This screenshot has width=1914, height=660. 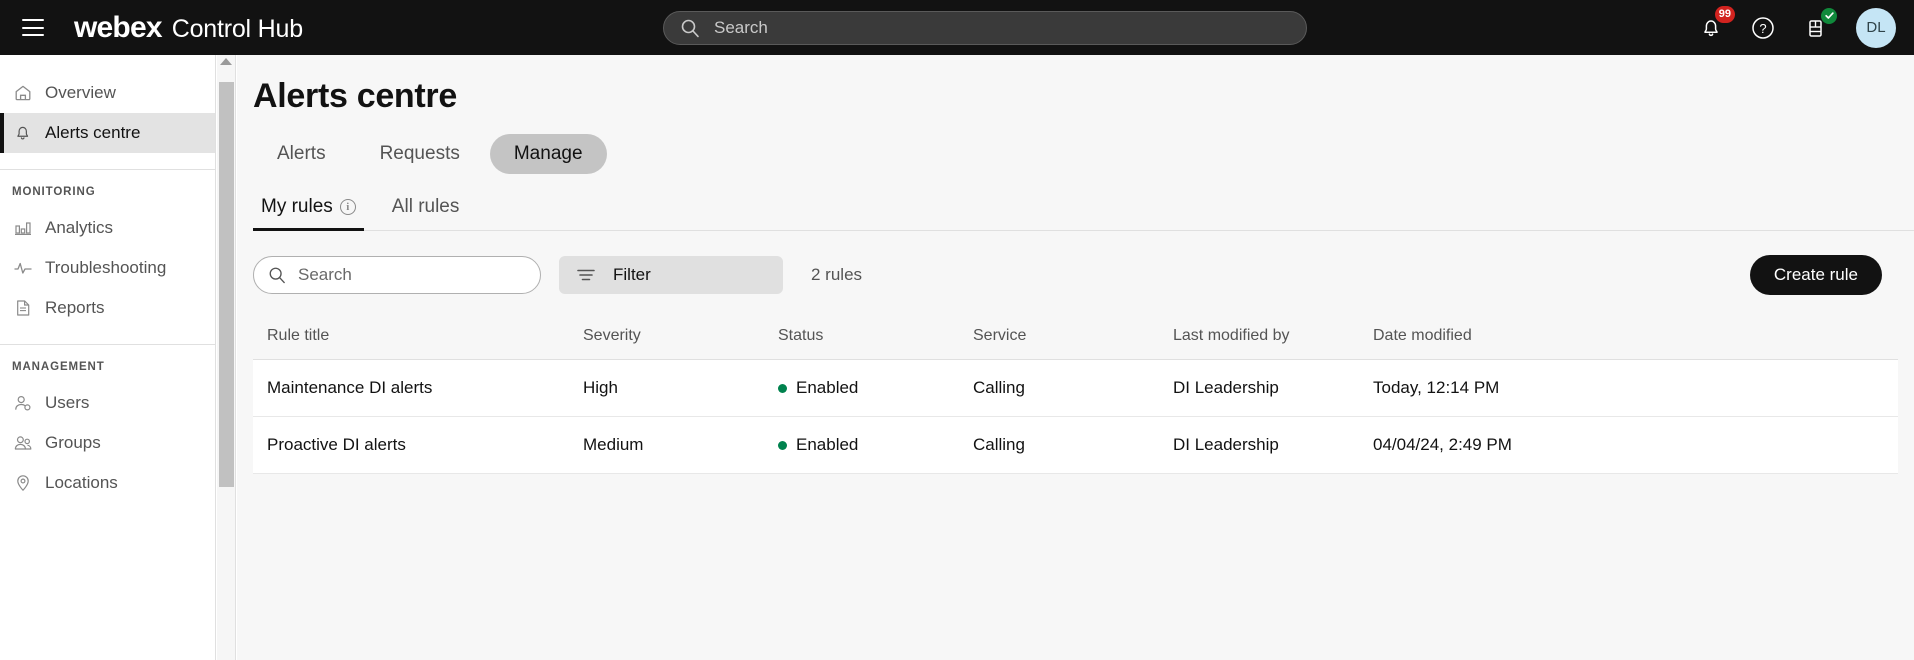 What do you see at coordinates (586, 275) in the screenshot?
I see `filter-icon` at bounding box center [586, 275].